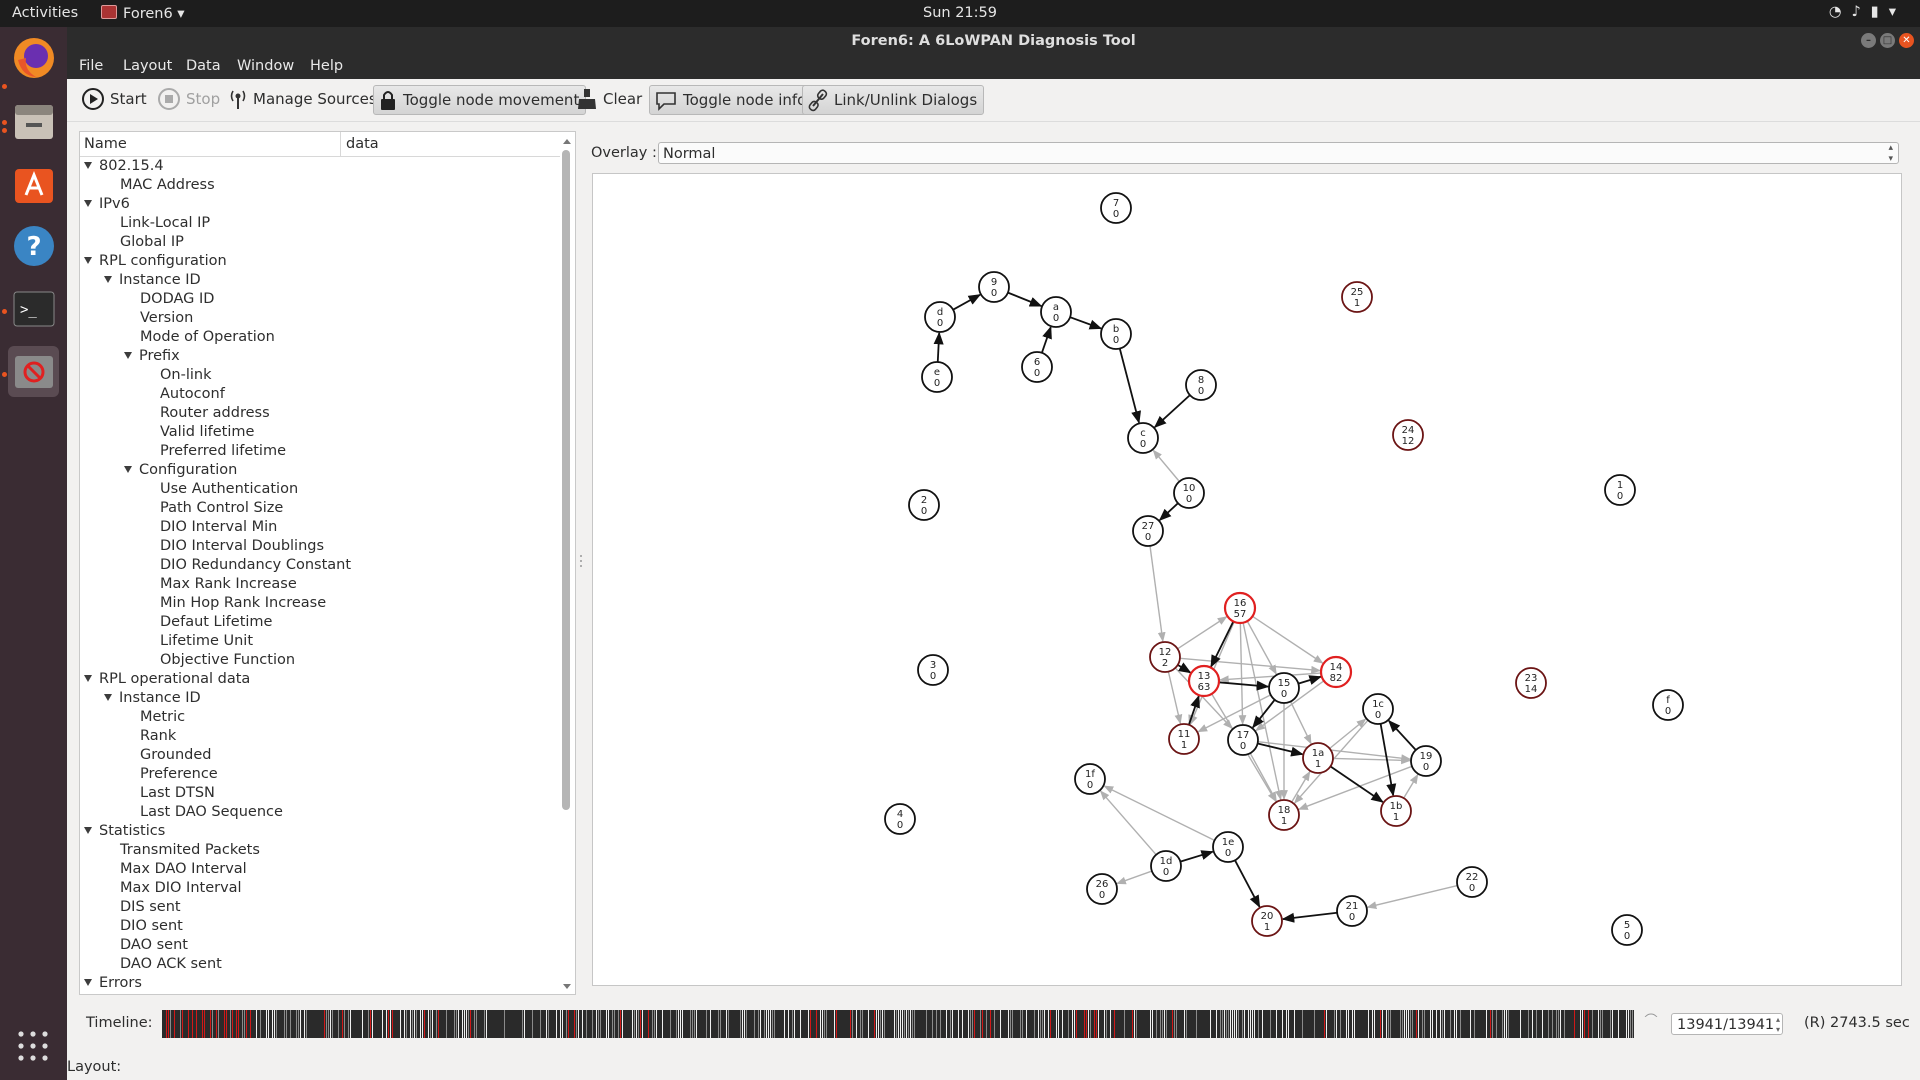 The width and height of the screenshot is (1920, 1080). Describe the element at coordinates (184, 394) in the screenshot. I see `tree-row: Autoconf` at that location.